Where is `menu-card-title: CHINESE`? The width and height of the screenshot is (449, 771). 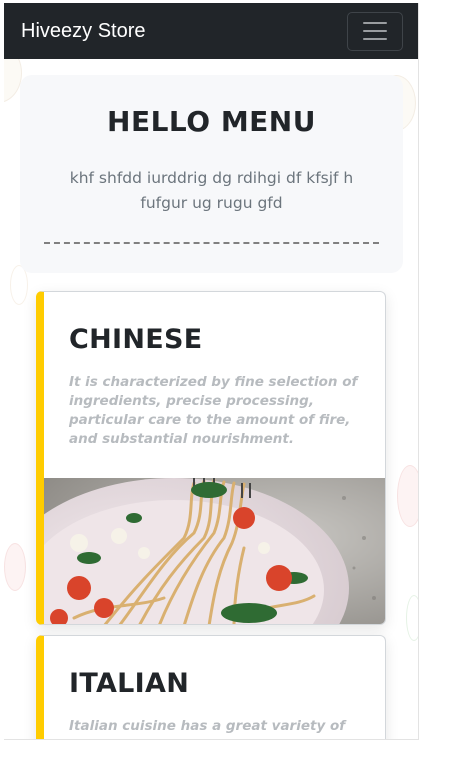
menu-card-title: CHINESE is located at coordinates (136, 339).